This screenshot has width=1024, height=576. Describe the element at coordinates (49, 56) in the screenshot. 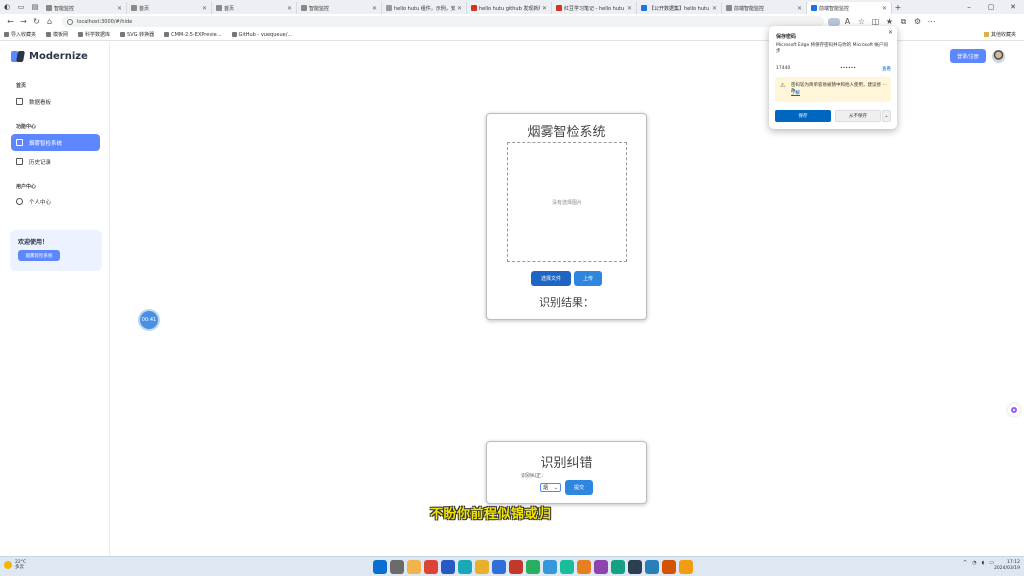

I see `logo: Modernize` at that location.